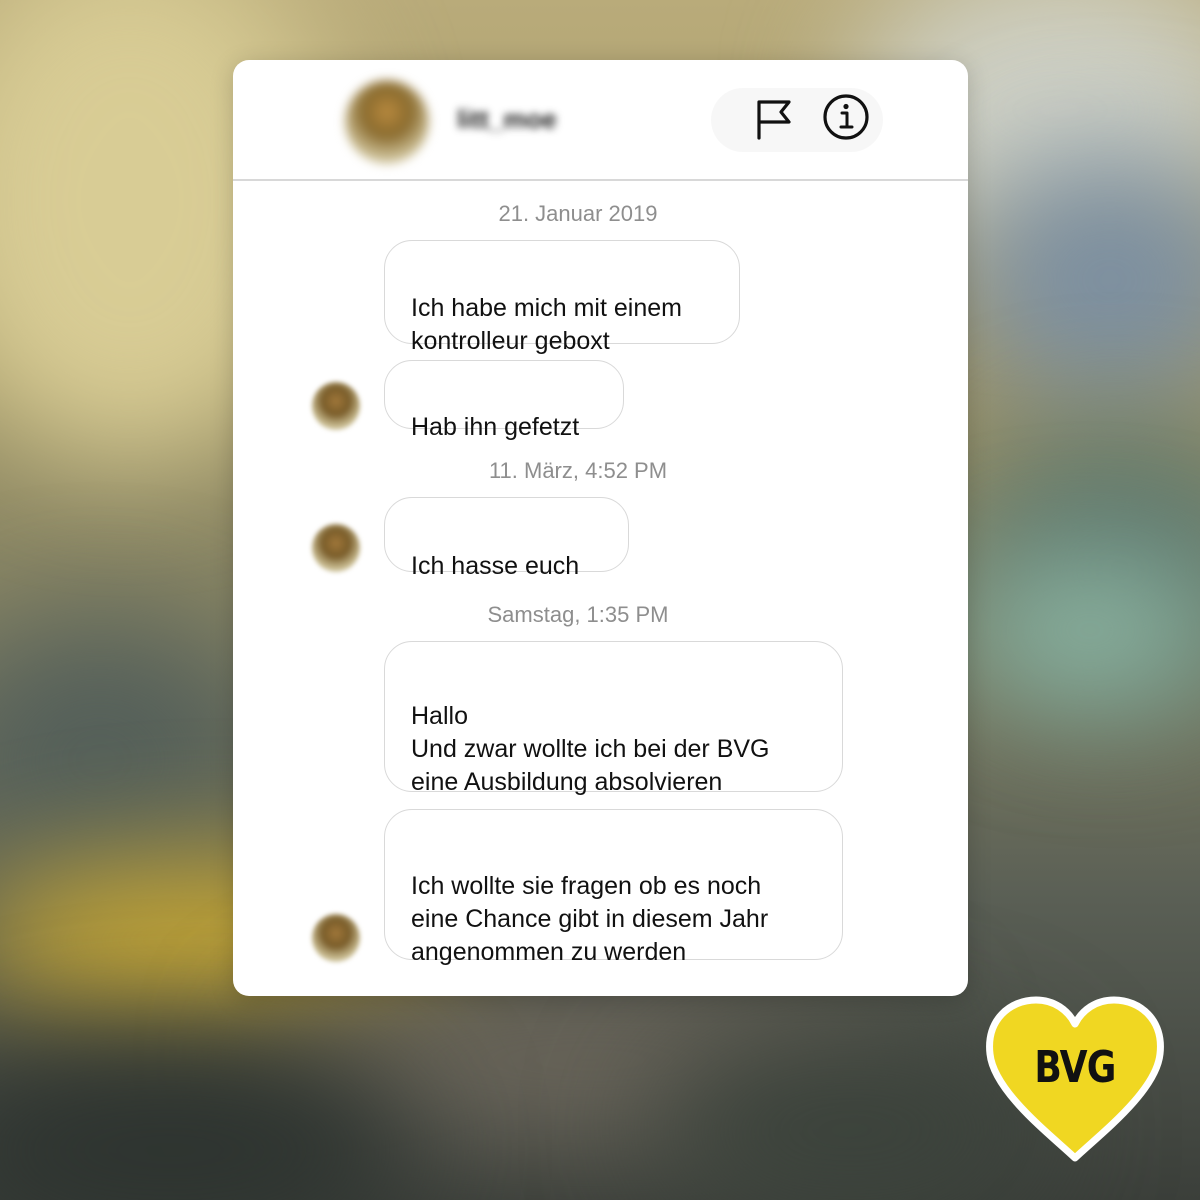  What do you see at coordinates (846, 117) in the screenshot?
I see `info-icon` at bounding box center [846, 117].